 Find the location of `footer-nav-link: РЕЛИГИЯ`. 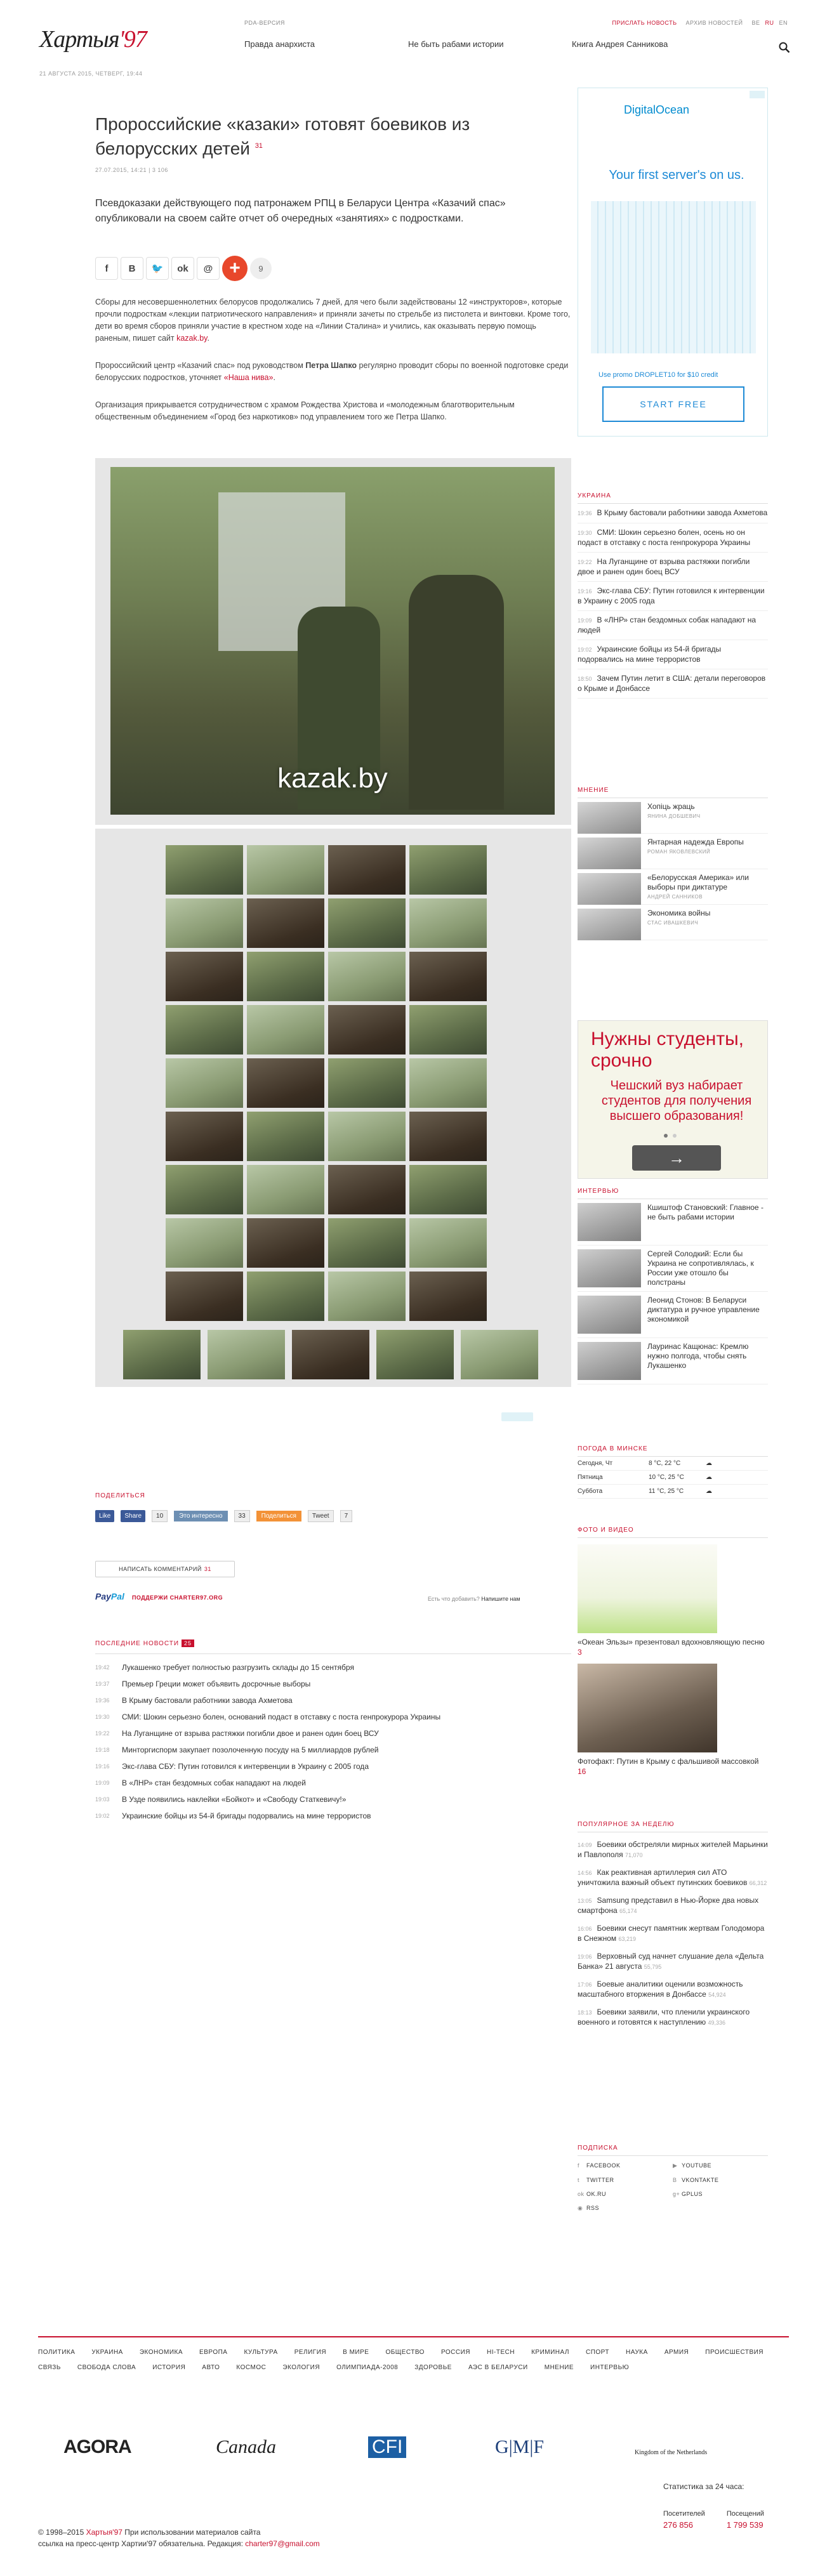

footer-nav-link: РЕЛИГИЯ is located at coordinates (310, 2352).